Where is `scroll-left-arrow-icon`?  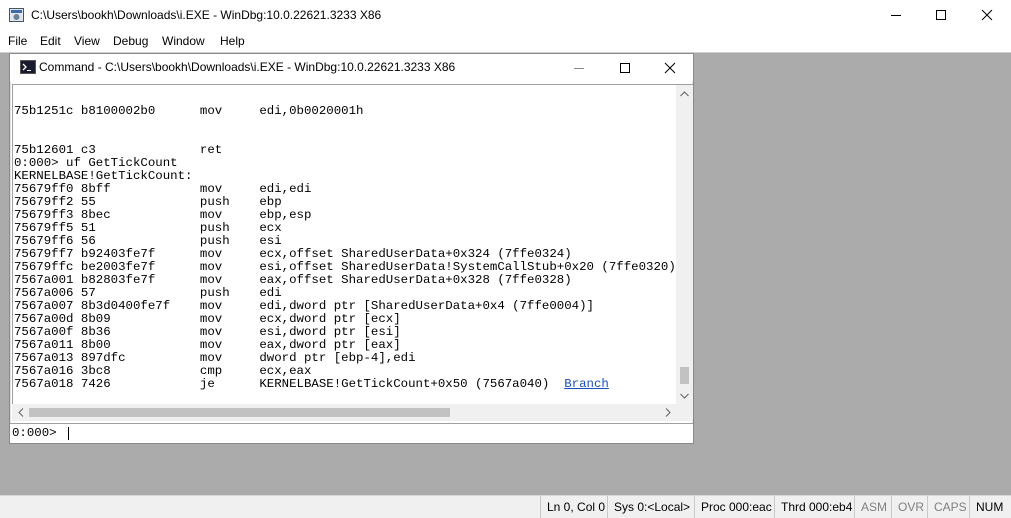 scroll-left-arrow-icon is located at coordinates (20, 412).